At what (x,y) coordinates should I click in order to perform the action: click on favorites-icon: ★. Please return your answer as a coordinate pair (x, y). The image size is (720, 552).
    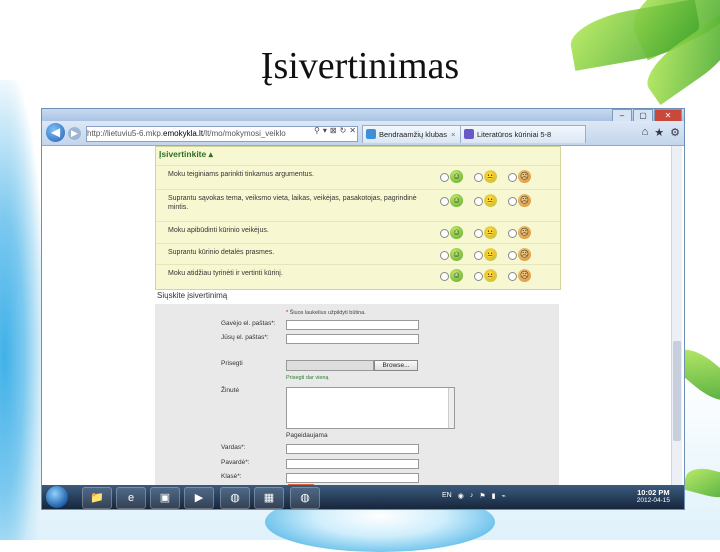
    Looking at the image, I should click on (659, 132).